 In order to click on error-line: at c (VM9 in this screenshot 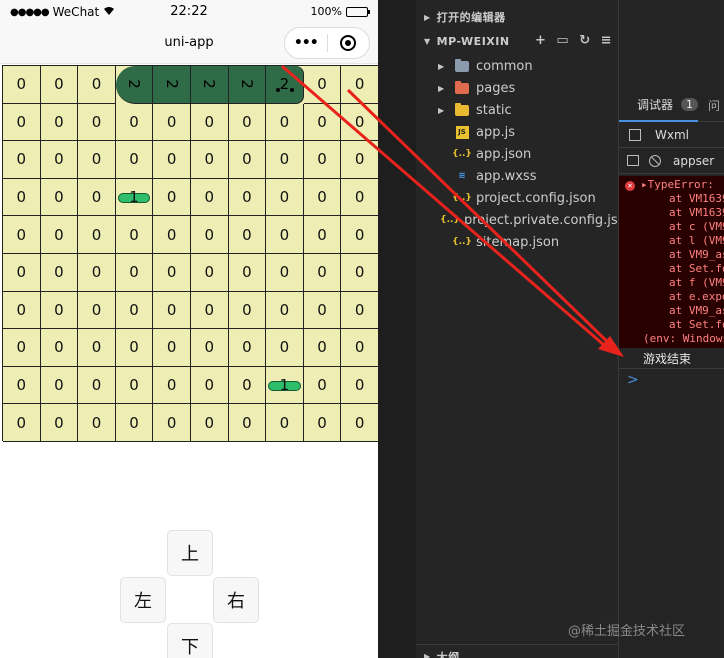, I will do `click(696, 226)`.